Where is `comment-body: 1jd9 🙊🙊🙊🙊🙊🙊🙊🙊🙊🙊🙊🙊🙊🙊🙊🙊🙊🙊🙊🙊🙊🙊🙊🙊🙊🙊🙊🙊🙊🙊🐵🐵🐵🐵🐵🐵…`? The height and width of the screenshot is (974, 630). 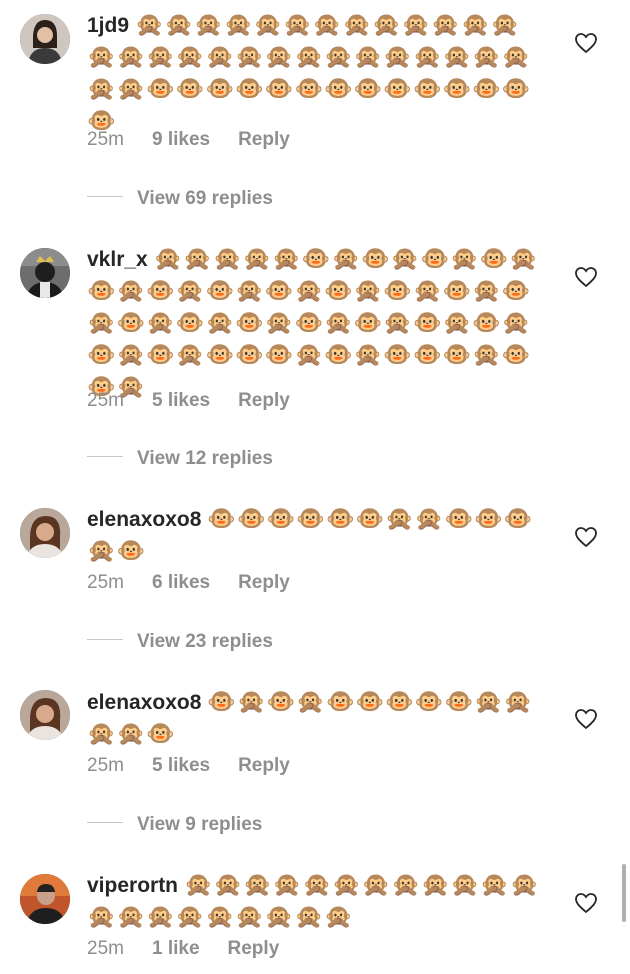
comment-body: 1jd9 🙊🙊🙊🙊🙊🙊🙊🙊🙊🙊🙊🙊🙊🙊🙊🙊🙊🙊🙊🙊🙊🙊🙊🙊🙊🙊🙊🙊🙊🙊🐵🐵🐵🐵🐵🐵… is located at coordinates (314, 73).